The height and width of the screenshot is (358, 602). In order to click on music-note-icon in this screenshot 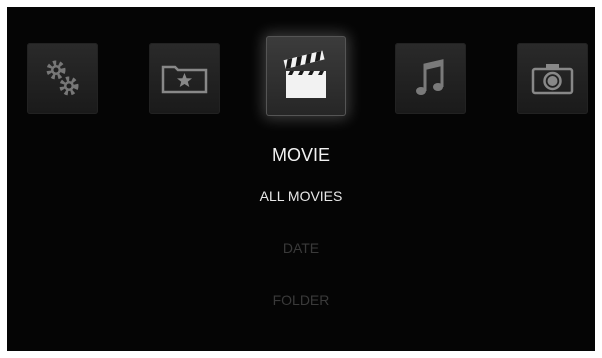, I will do `click(430, 77)`.